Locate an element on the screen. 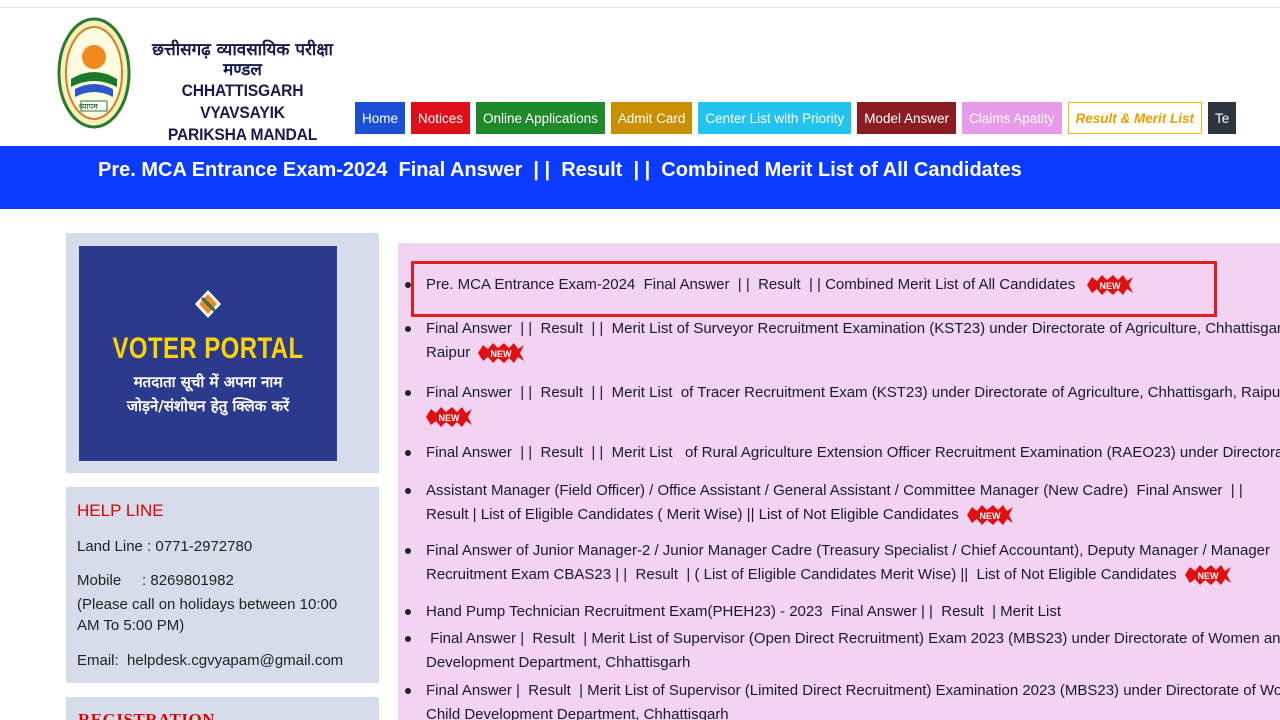 This screenshot has height=720, width=1280. nav-home: Home is located at coordinates (380, 118).